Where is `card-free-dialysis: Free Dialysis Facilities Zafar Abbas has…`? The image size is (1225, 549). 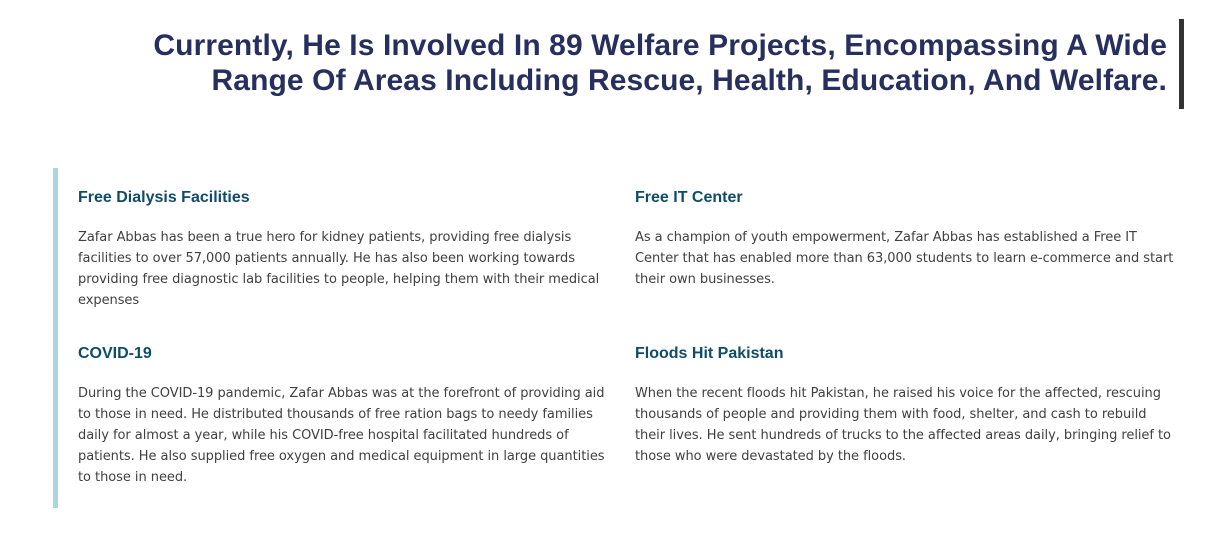 card-free-dialysis: Free Dialysis Facilities Zafar Abbas has… is located at coordinates (348, 249).